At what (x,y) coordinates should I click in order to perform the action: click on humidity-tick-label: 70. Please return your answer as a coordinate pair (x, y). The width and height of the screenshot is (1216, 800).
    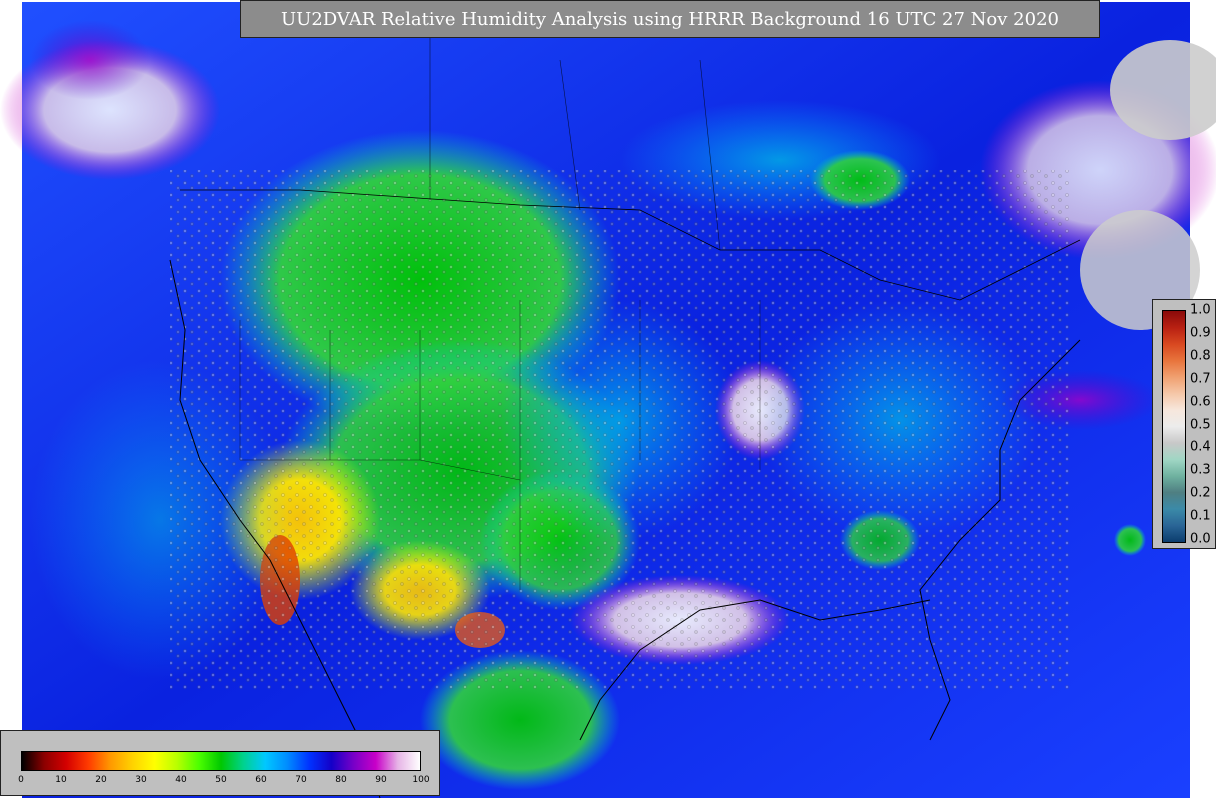
    Looking at the image, I should click on (301, 780).